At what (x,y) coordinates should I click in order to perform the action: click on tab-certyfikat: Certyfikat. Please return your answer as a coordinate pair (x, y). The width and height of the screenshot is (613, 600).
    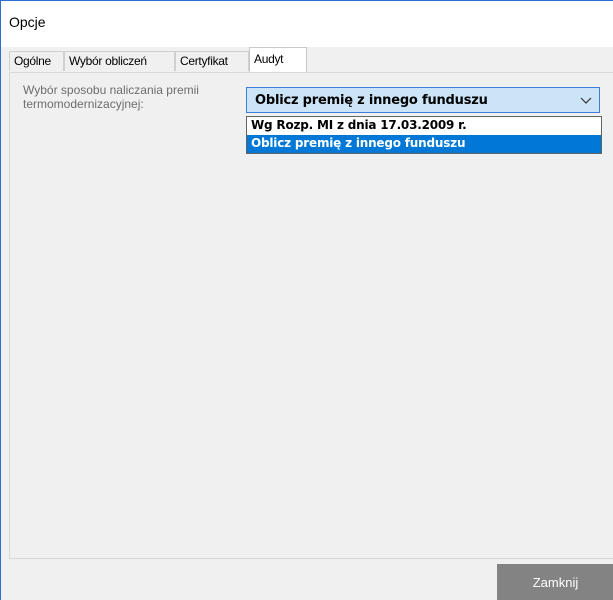
    Looking at the image, I should click on (212, 61).